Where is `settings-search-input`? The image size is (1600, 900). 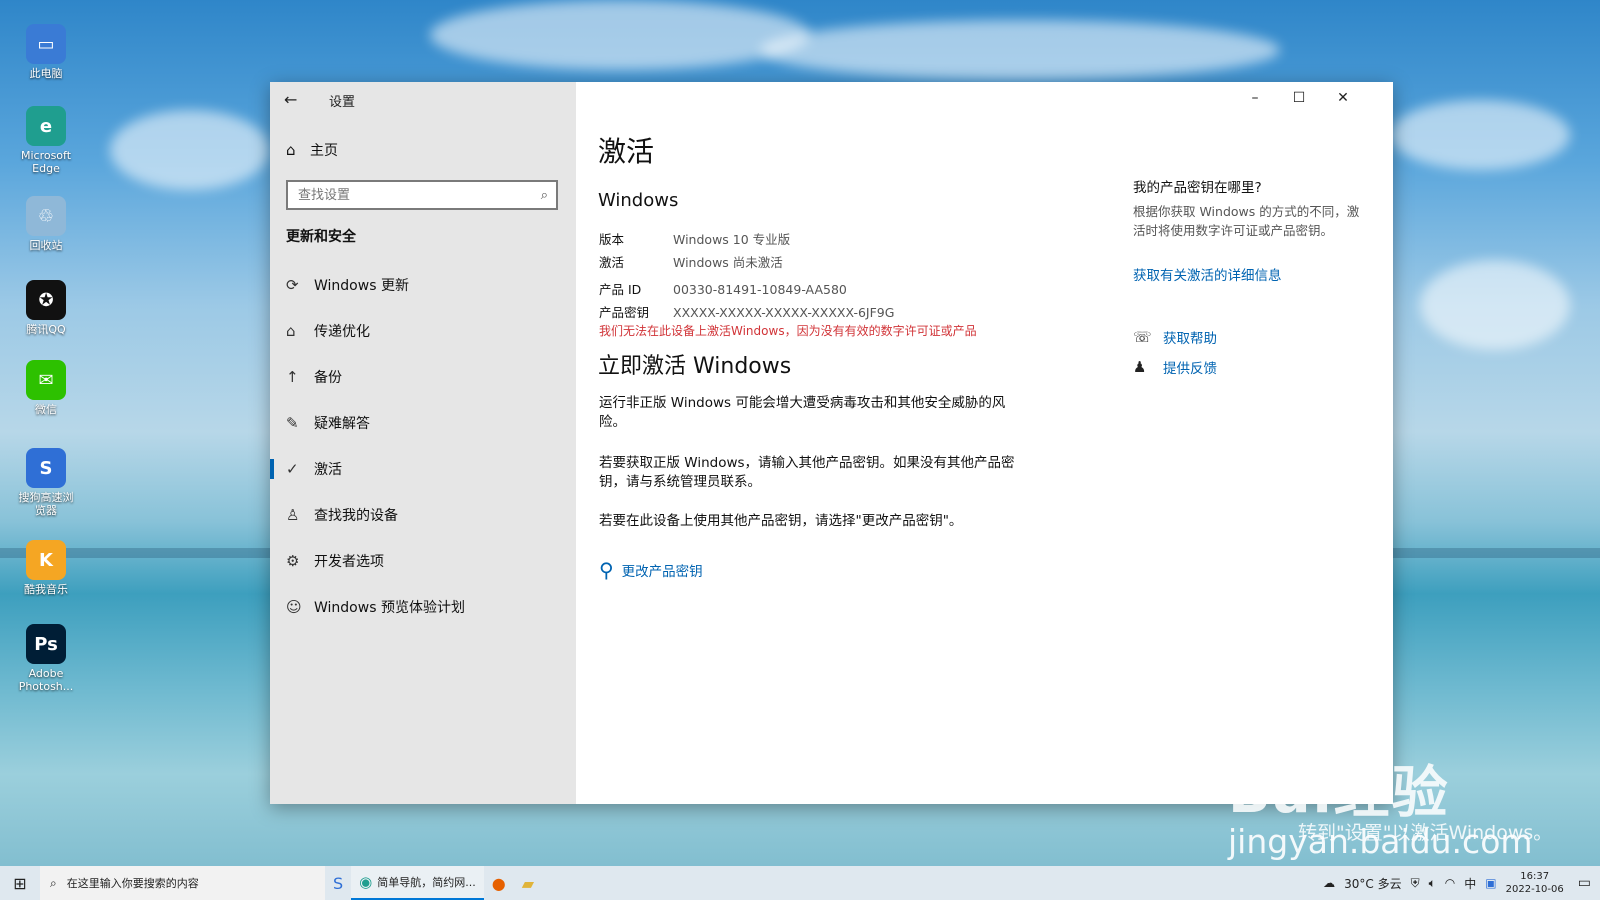
settings-search-input is located at coordinates (418, 195).